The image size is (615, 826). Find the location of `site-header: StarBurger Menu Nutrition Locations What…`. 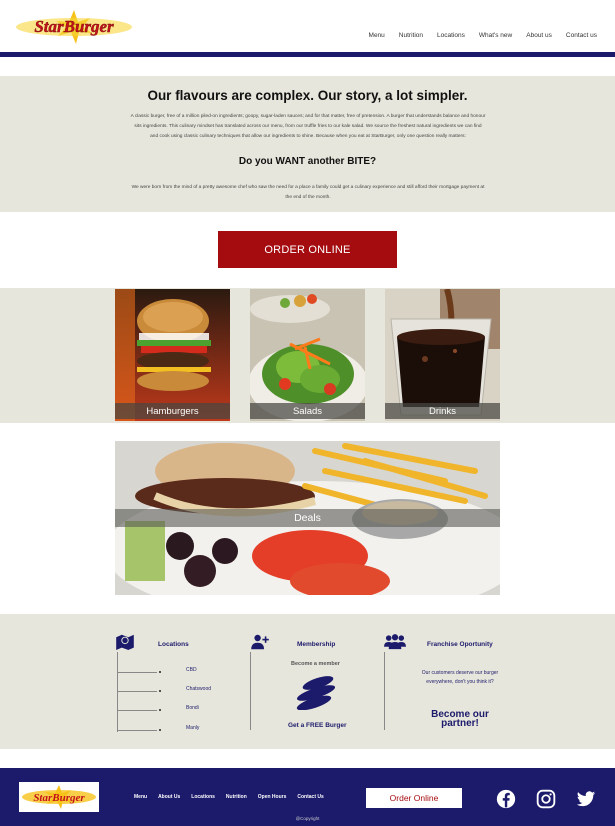

site-header: StarBurger Menu Nutrition Locations What… is located at coordinates (307, 27).